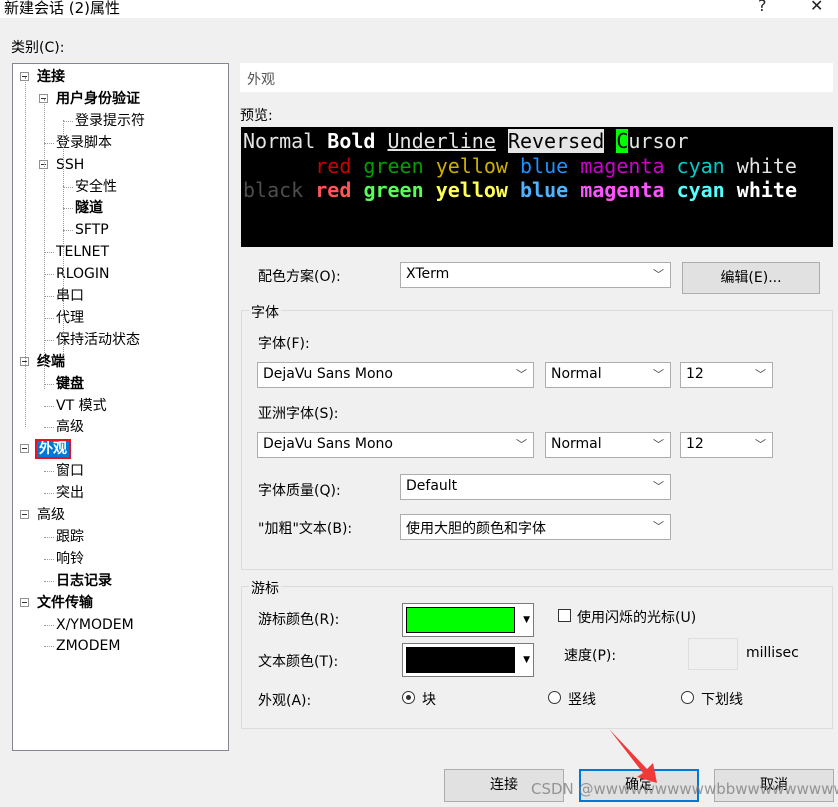  What do you see at coordinates (726, 375) in the screenshot?
I see `font-size-select: 12 ﹀` at bounding box center [726, 375].